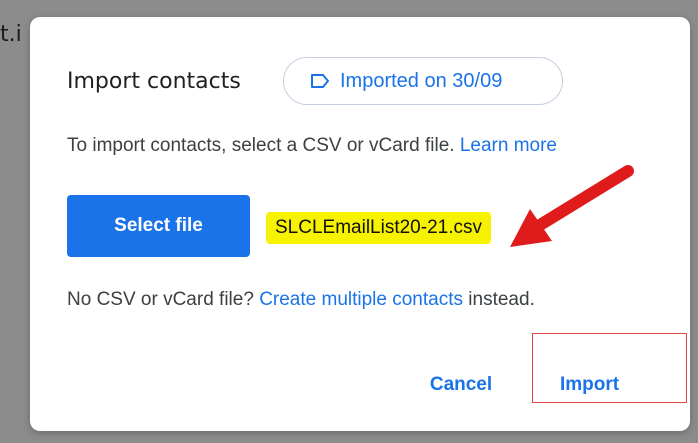 The image size is (698, 443). What do you see at coordinates (461, 385) in the screenshot?
I see `cancel-button: Cancel` at bounding box center [461, 385].